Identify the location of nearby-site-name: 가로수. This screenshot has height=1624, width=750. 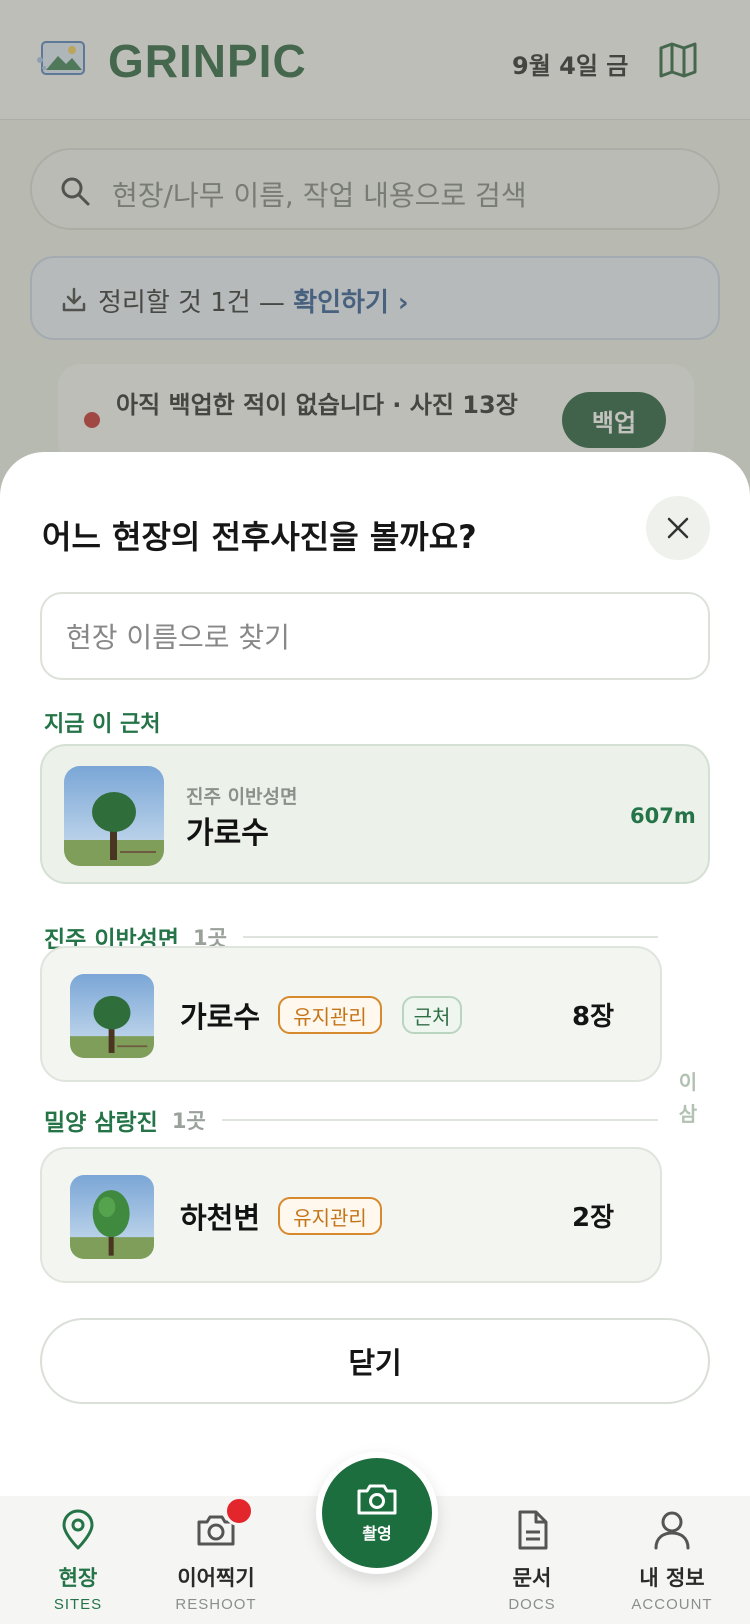
(227, 833).